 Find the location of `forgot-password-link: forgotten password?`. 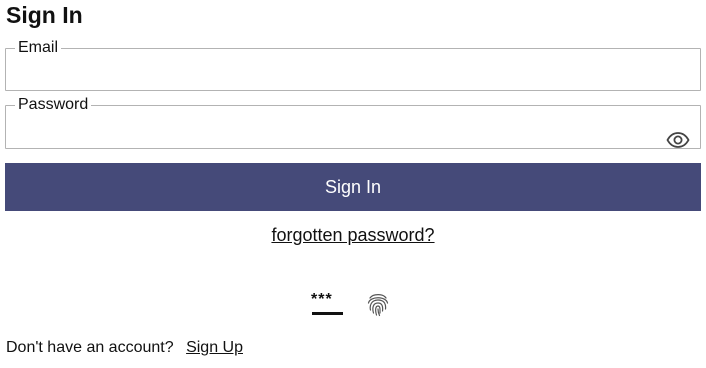

forgot-password-link: forgotten password? is located at coordinates (352, 235).